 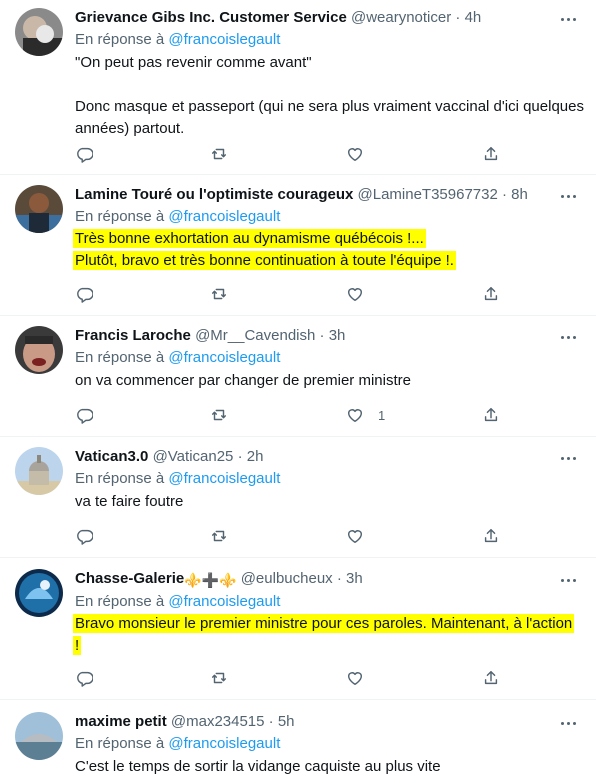 I want to click on tweet-header: Francis Laroche @Mr__Cavendish · 3h, so click(x=329, y=336).